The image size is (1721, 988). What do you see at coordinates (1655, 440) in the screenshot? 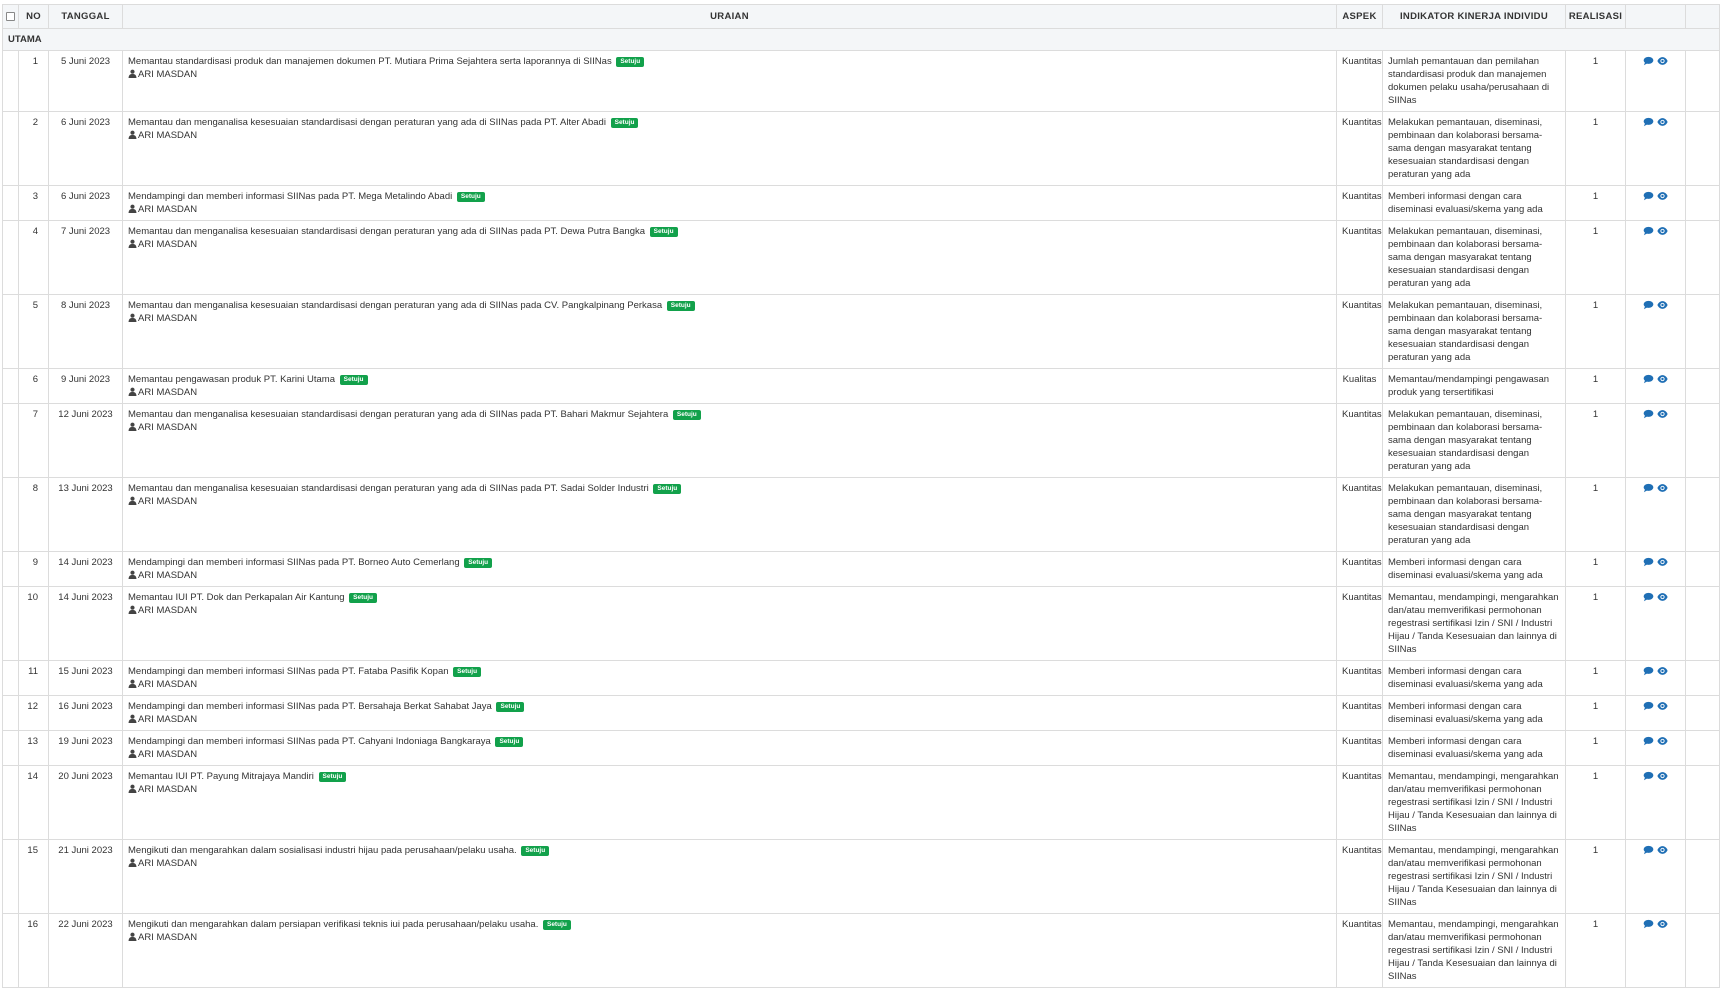
I see `row-actions` at bounding box center [1655, 440].